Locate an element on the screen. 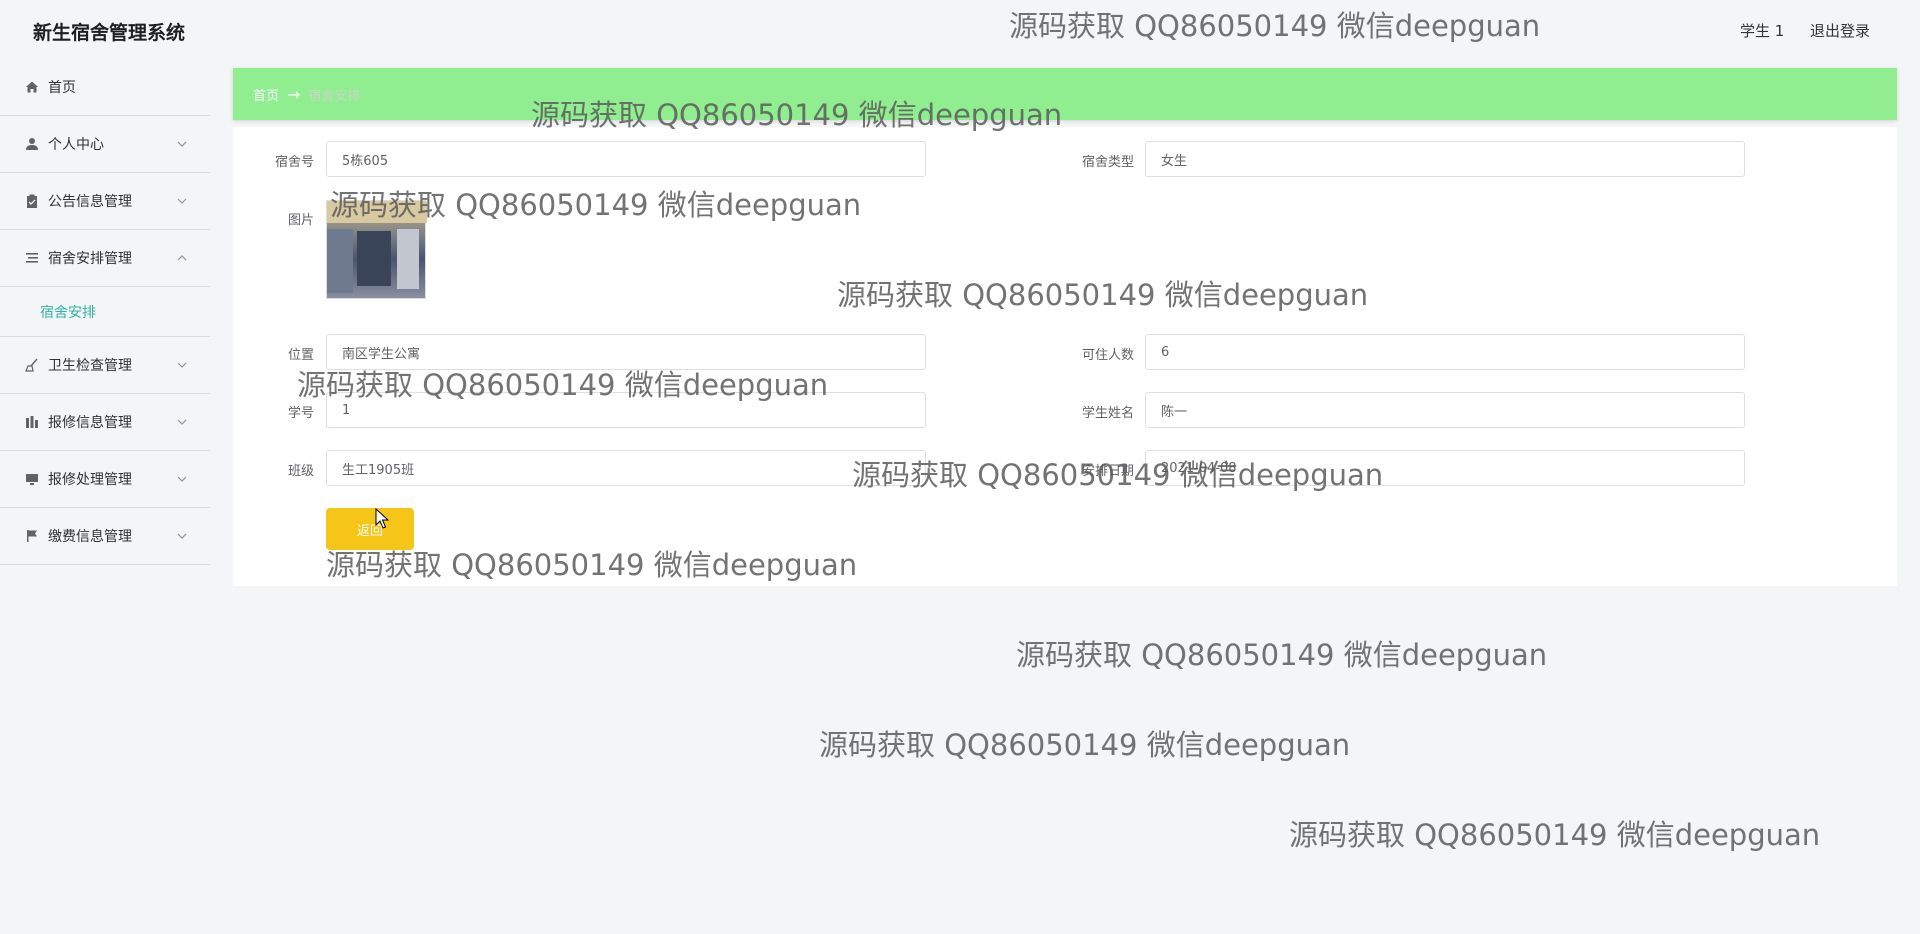 Image resolution: width=1920 pixels, height=934 pixels. dorm-type-label: 宿舍类型 is located at coordinates (1107, 162).